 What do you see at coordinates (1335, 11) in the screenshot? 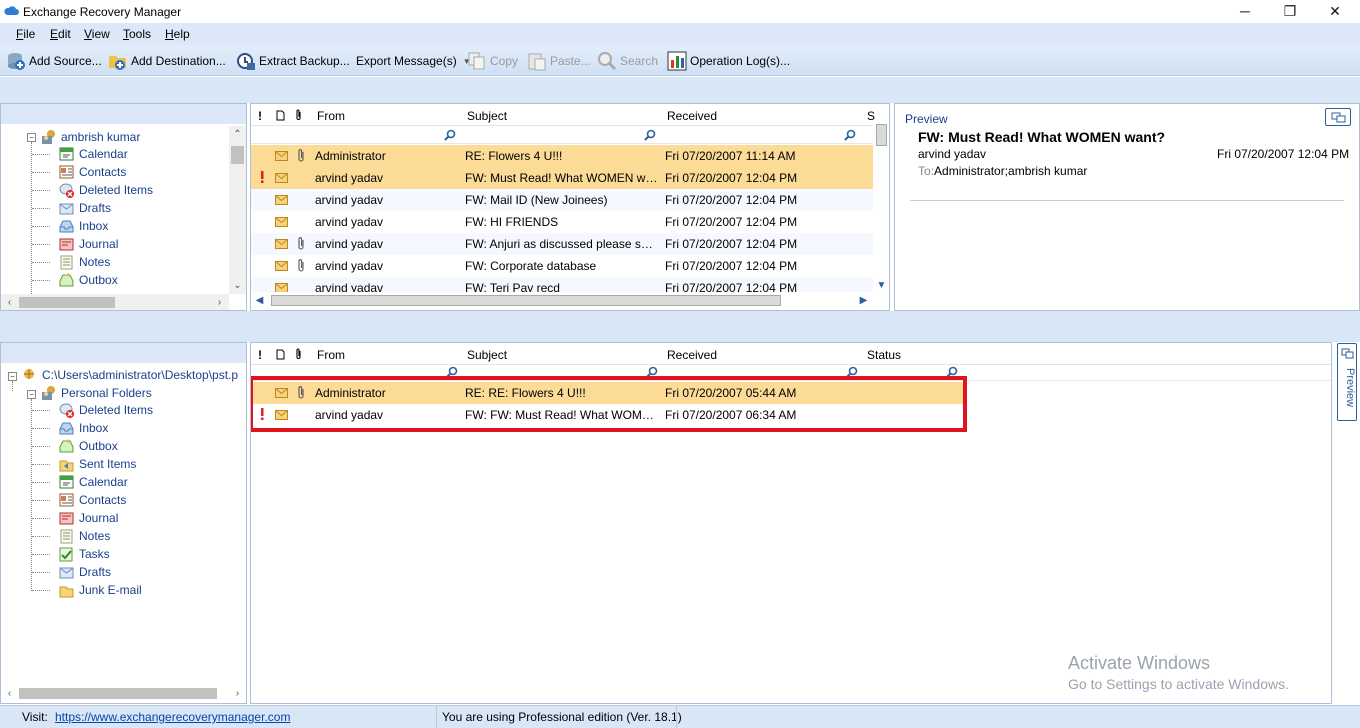
I see `close-button: ✕` at bounding box center [1335, 11].